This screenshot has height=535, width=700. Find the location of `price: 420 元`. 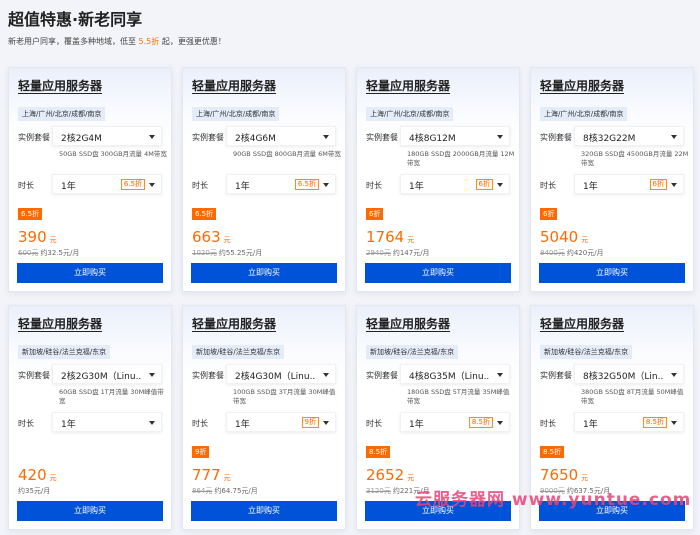

price: 420 元 is located at coordinates (37, 475).